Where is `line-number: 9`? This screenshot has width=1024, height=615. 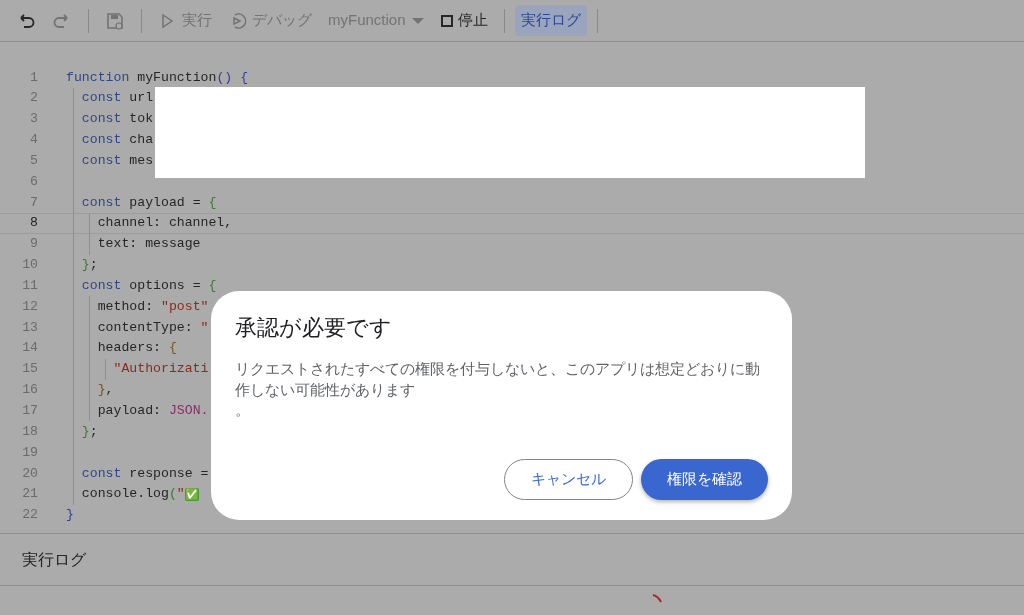 line-number: 9 is located at coordinates (33, 244).